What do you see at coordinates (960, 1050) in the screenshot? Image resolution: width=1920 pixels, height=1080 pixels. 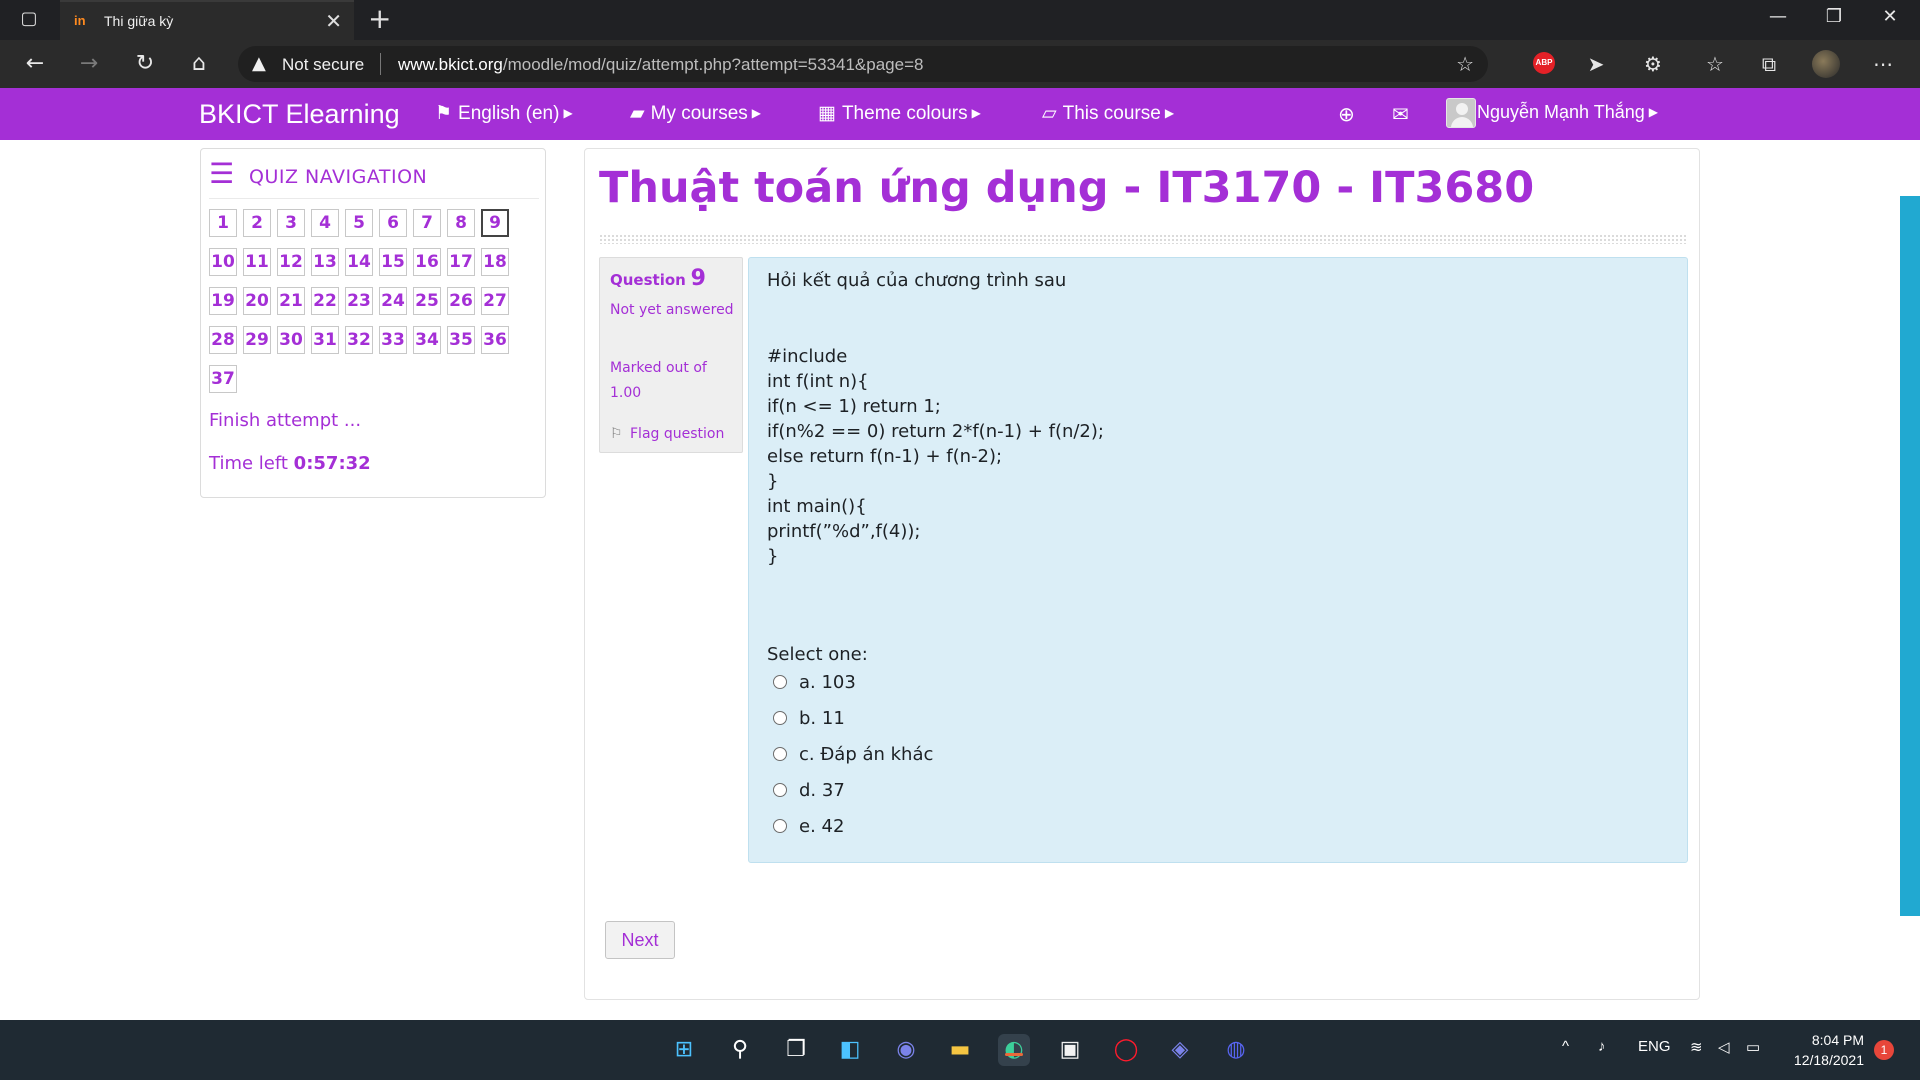 I see `file-explorer-icon: ▬` at bounding box center [960, 1050].